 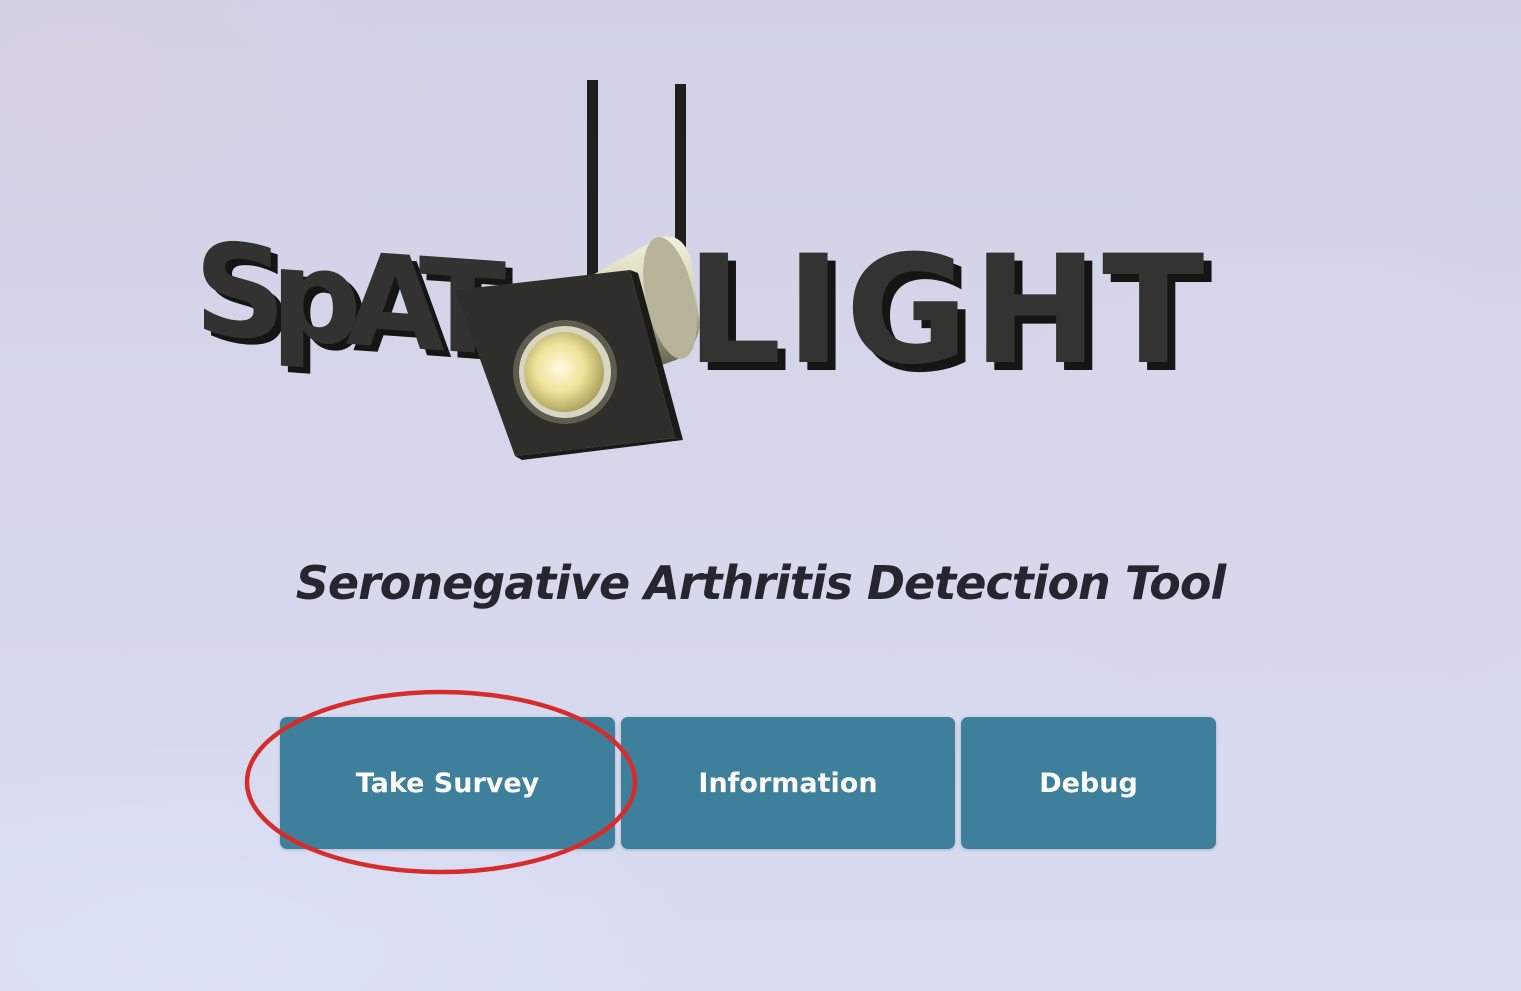 I want to click on logo-word-light: LIGHT LIGHT, so click(x=949, y=315).